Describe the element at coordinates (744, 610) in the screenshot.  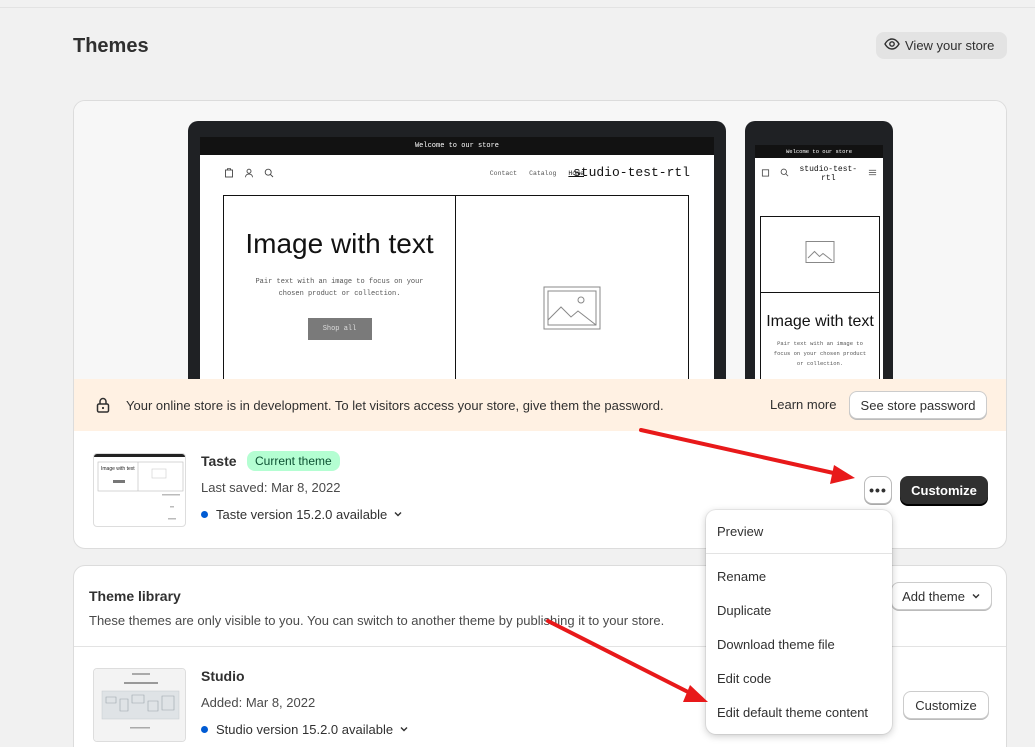
I see `menu-item-duplicate: Duplicate` at that location.